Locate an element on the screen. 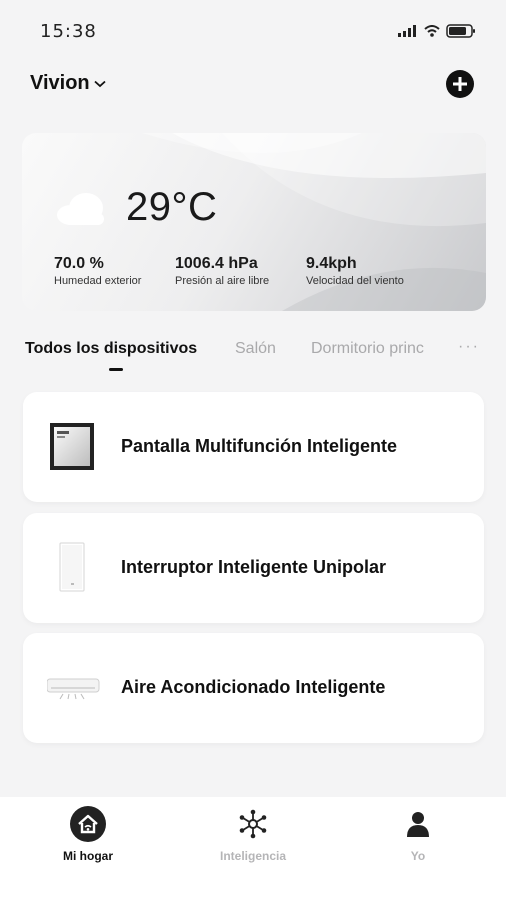  battery-icon is located at coordinates (460, 31).